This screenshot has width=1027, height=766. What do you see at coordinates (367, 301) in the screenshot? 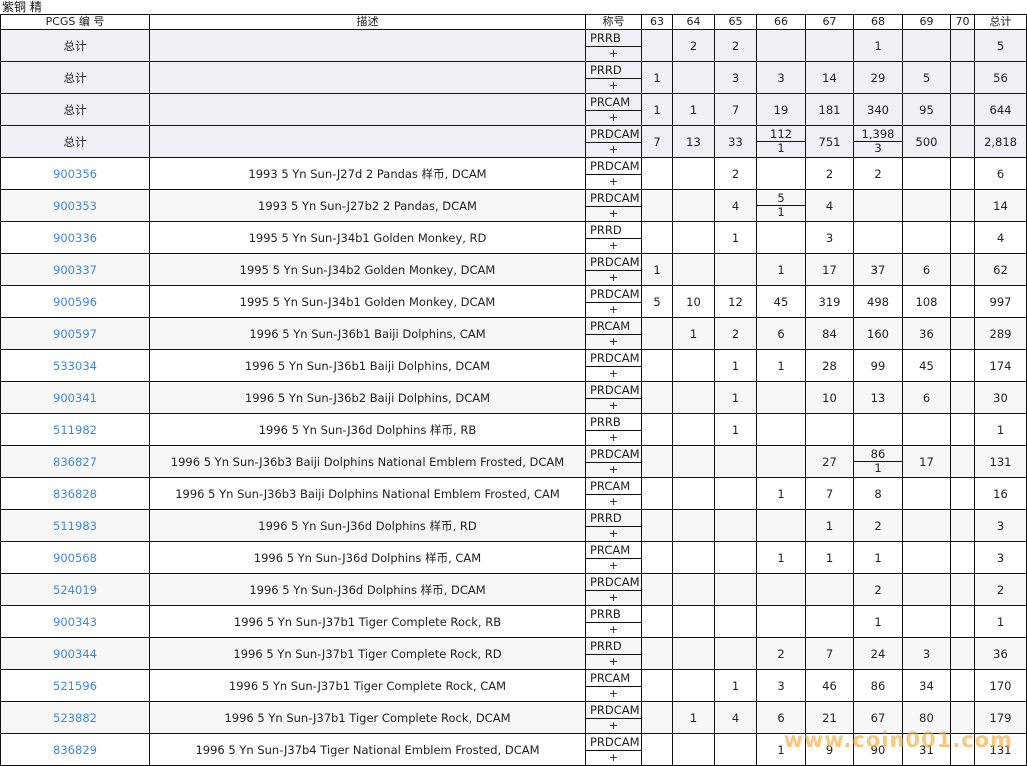
I see `description-cell: 1995 5 Yn Sun-J34b1 Golden Monkey, DCAM` at bounding box center [367, 301].